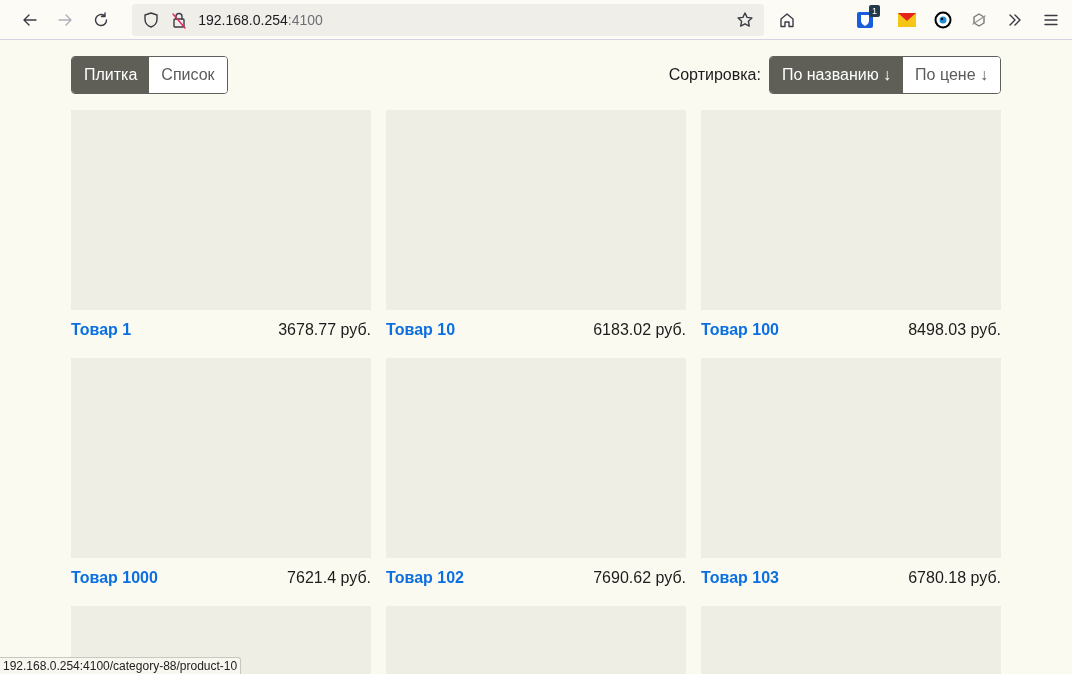 The image size is (1072, 674). Describe the element at coordinates (745, 19) in the screenshot. I see `star-icon` at that location.